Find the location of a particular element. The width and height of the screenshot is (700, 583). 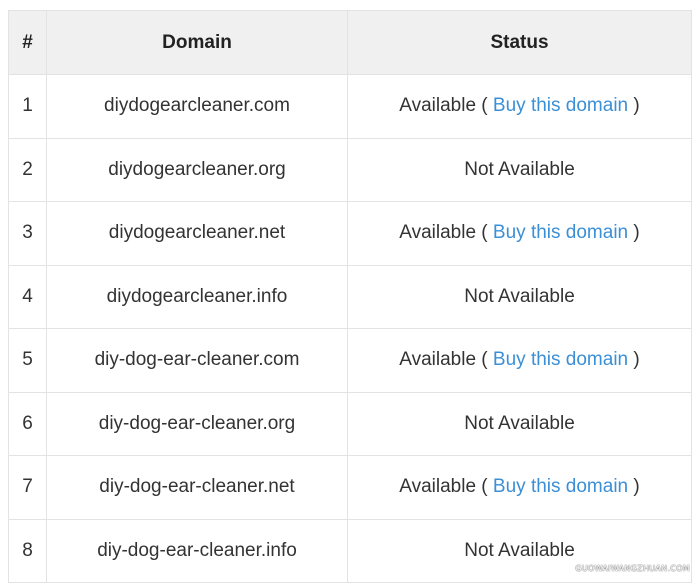

watermark: GUOWAIWANGZHUAN.COM is located at coordinates (632, 568).